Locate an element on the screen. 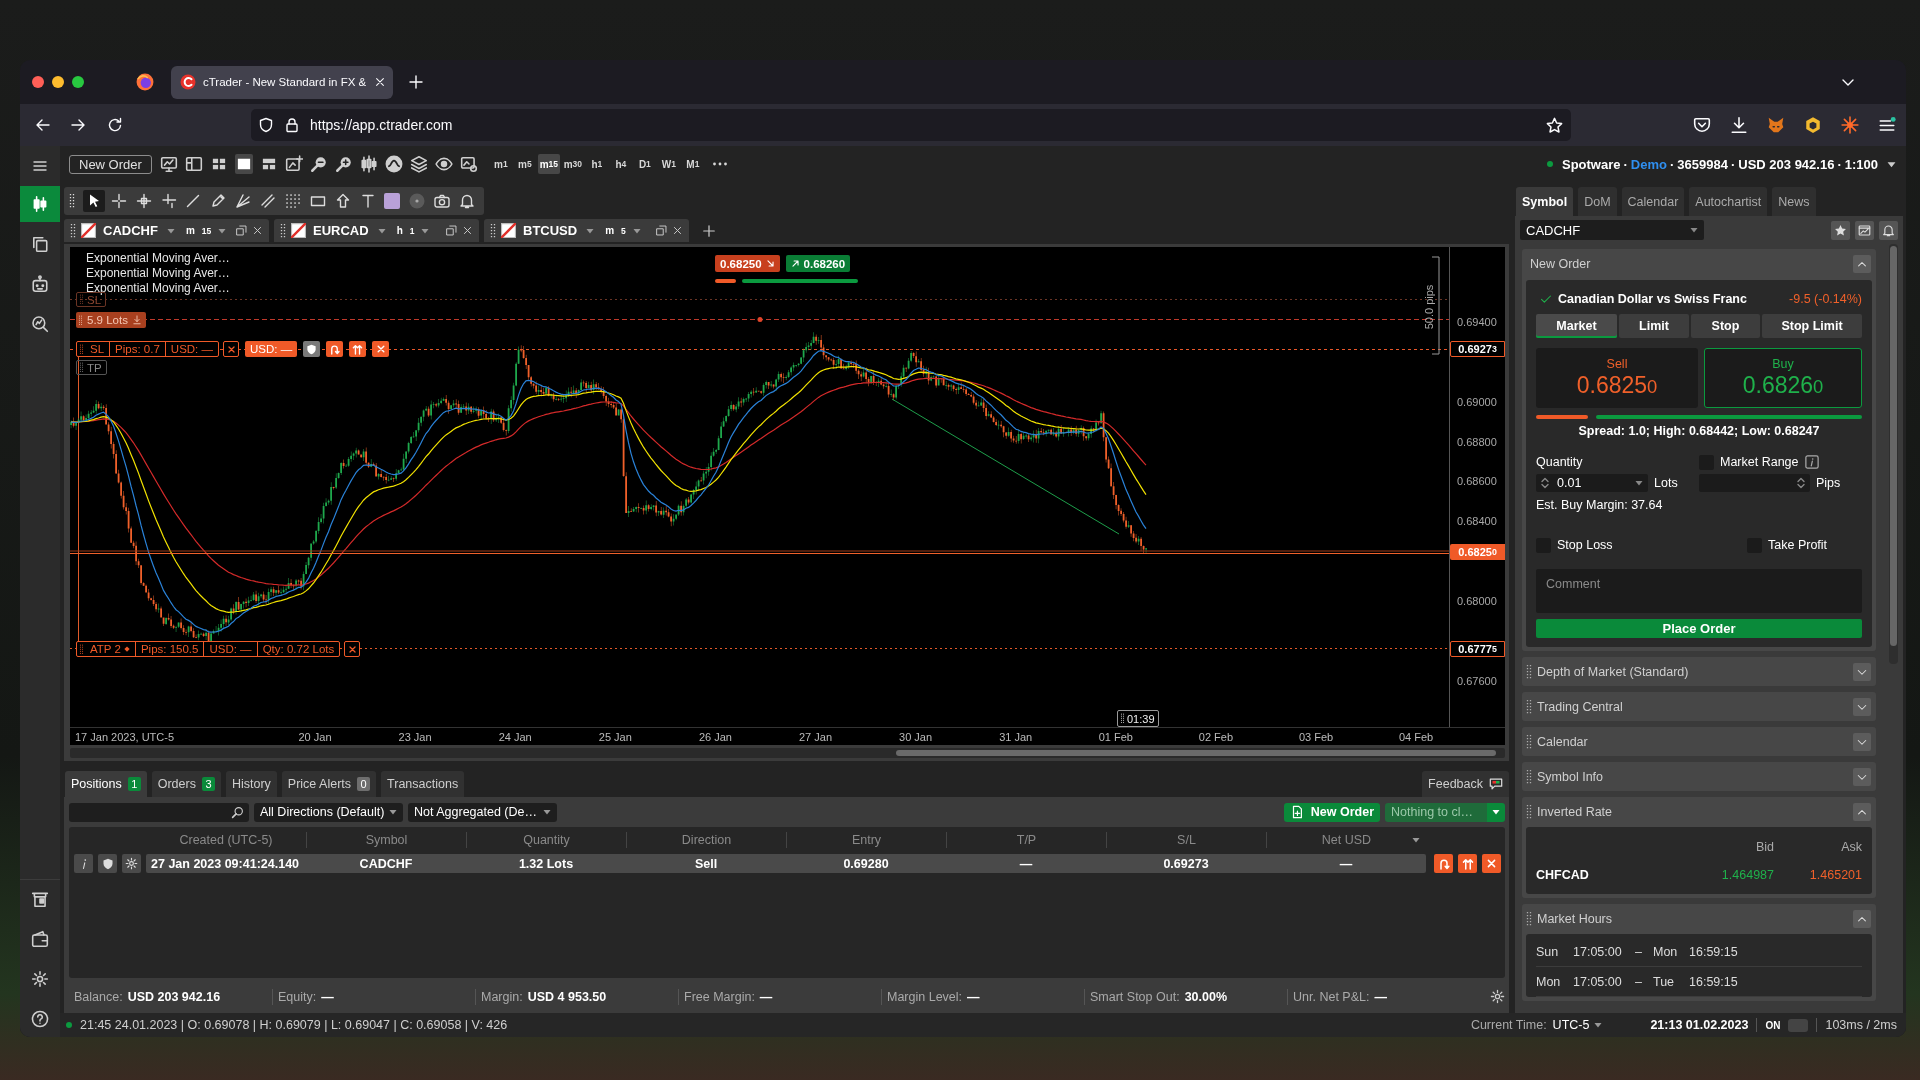  layers-icon is located at coordinates (418, 164).